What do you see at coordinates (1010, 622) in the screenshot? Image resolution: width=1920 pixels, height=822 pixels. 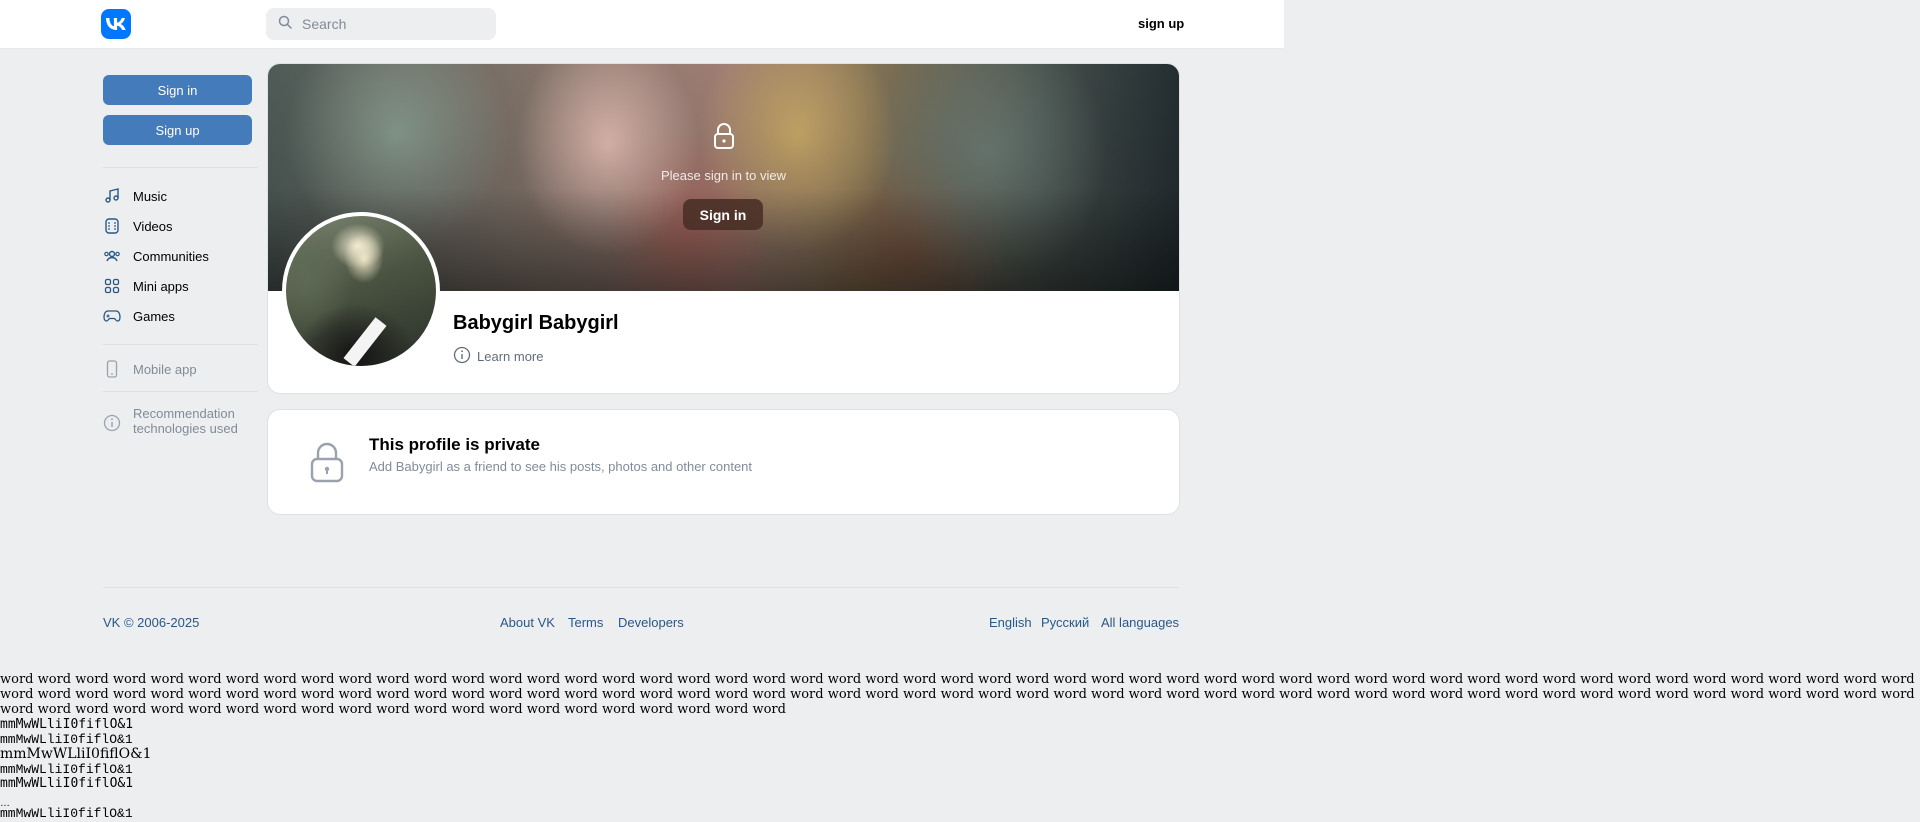 I see `footer-english-link: English` at bounding box center [1010, 622].